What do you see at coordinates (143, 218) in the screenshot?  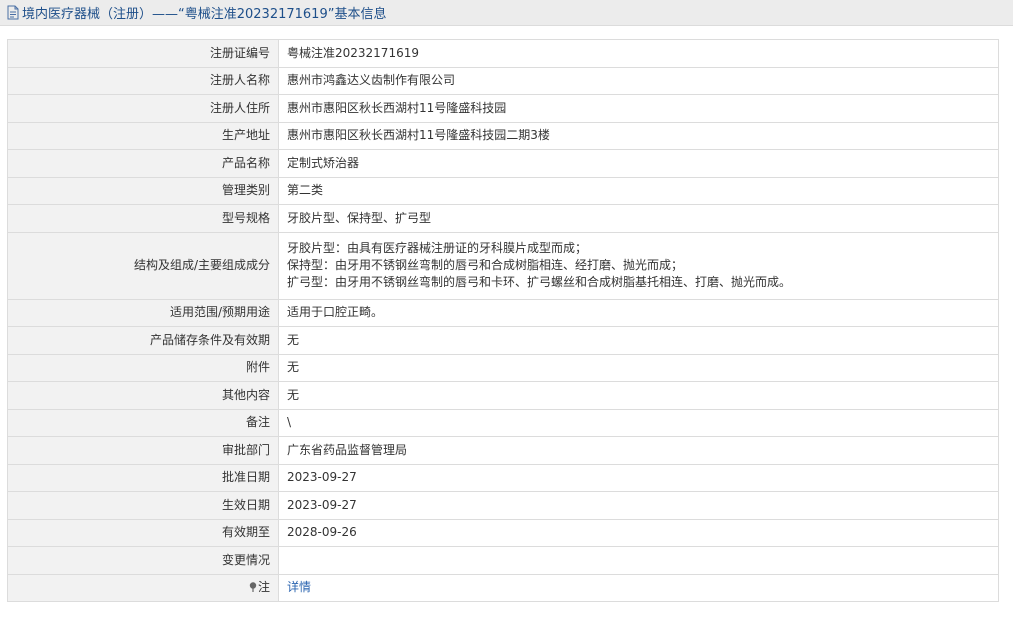 I see `field-label: 型号规格` at bounding box center [143, 218].